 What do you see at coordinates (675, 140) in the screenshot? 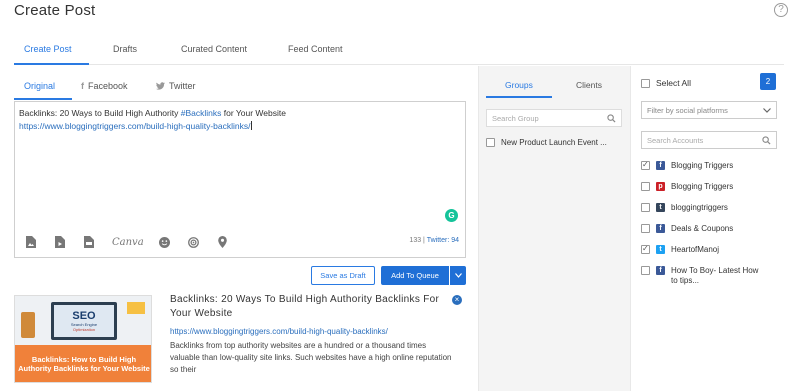
I see `search-accounts-placeholder: Search Accounts` at bounding box center [675, 140].